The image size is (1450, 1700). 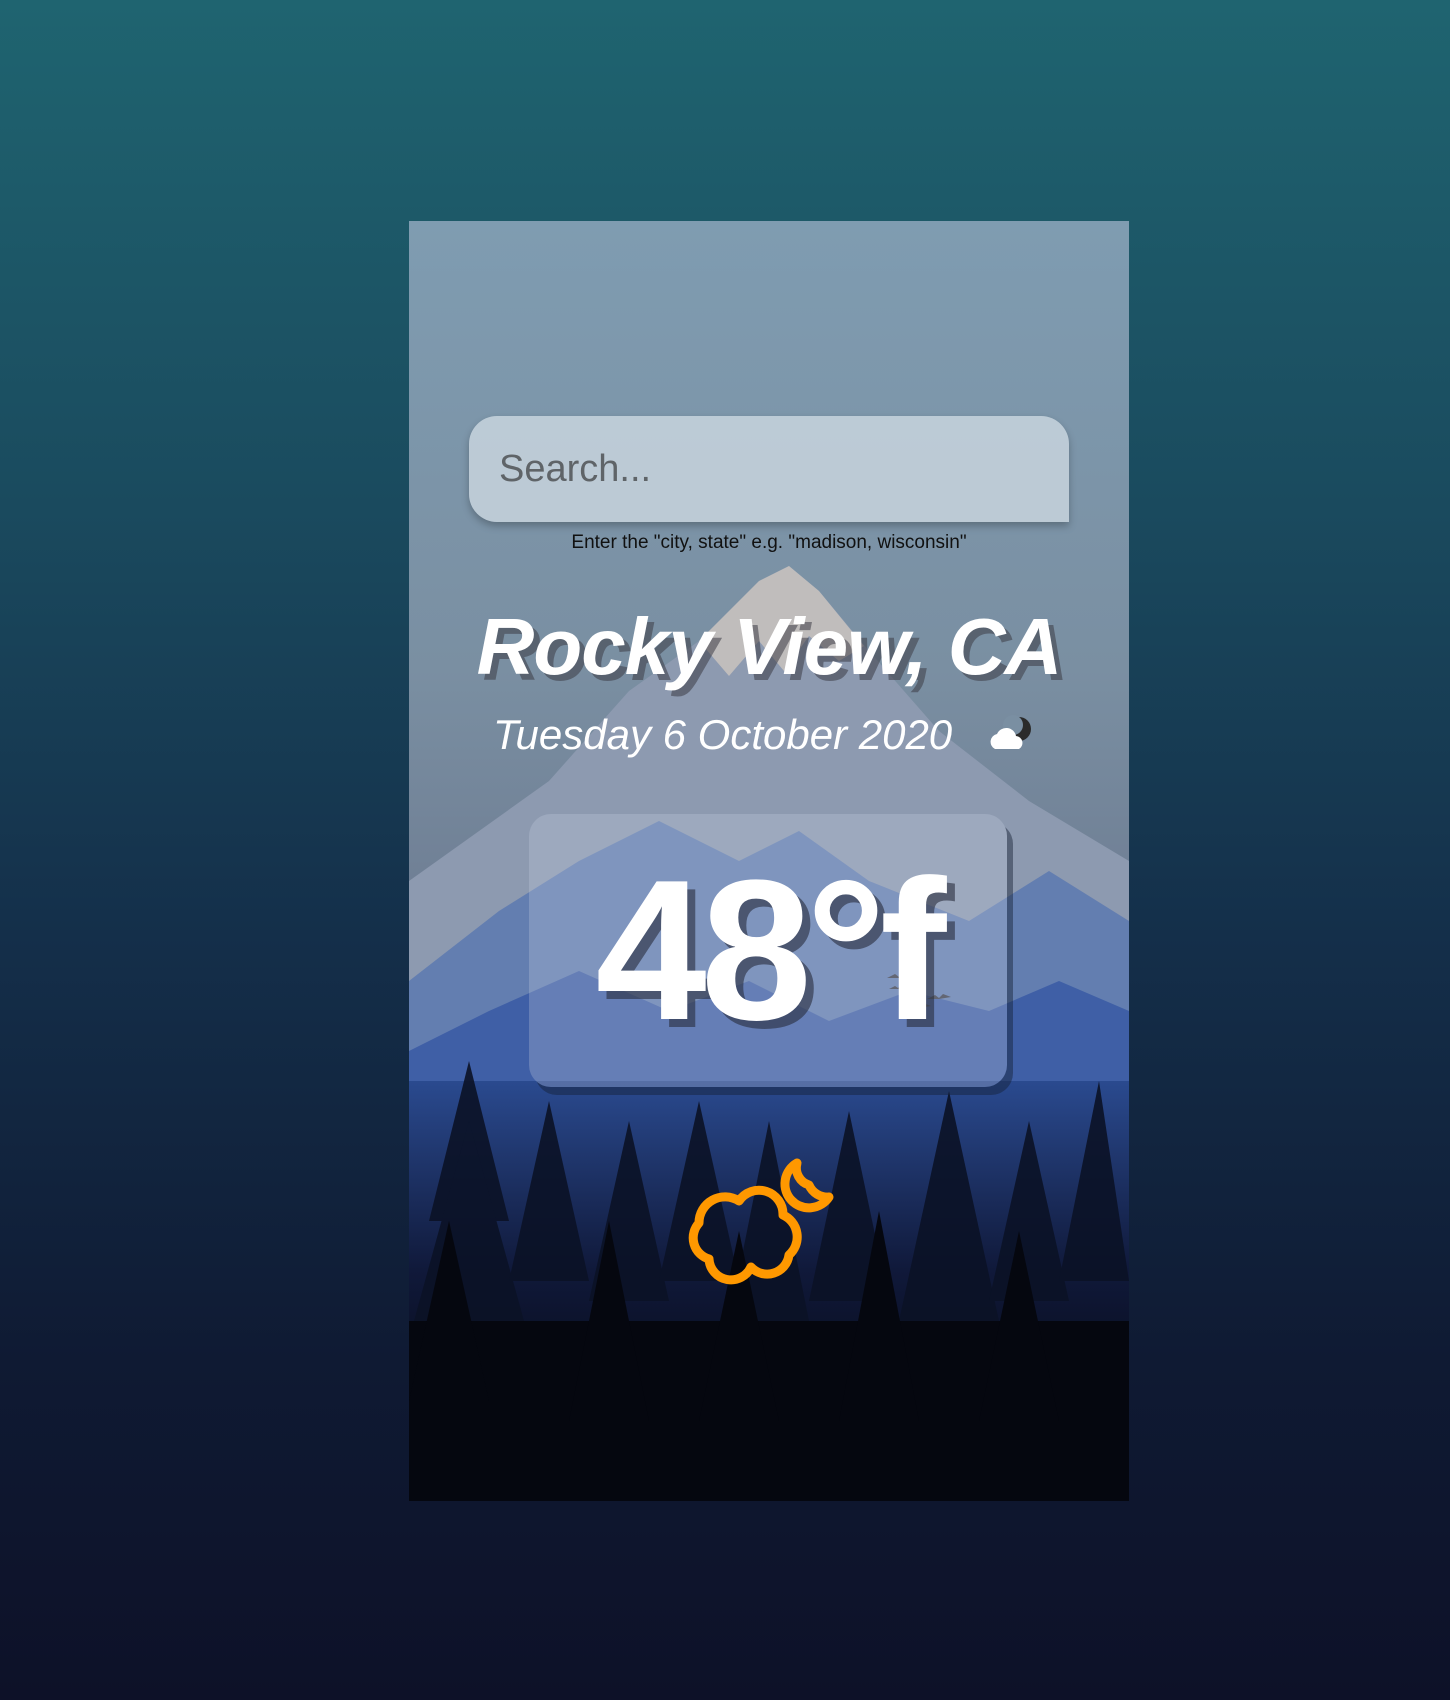 What do you see at coordinates (723, 734) in the screenshot?
I see `current-date: Tuesday 6 October 2020` at bounding box center [723, 734].